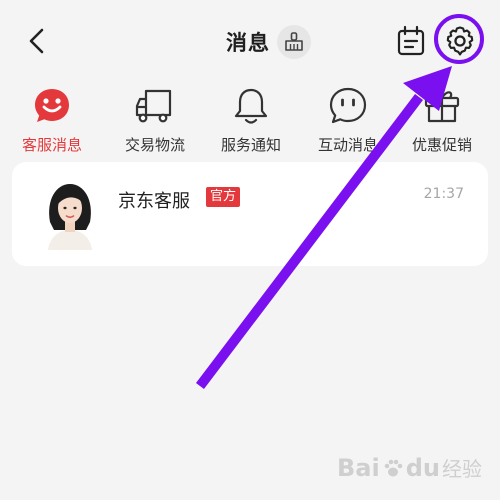 The image size is (500, 500). What do you see at coordinates (358, 467) in the screenshot?
I see `watermark-brand-a: Bai` at bounding box center [358, 467].